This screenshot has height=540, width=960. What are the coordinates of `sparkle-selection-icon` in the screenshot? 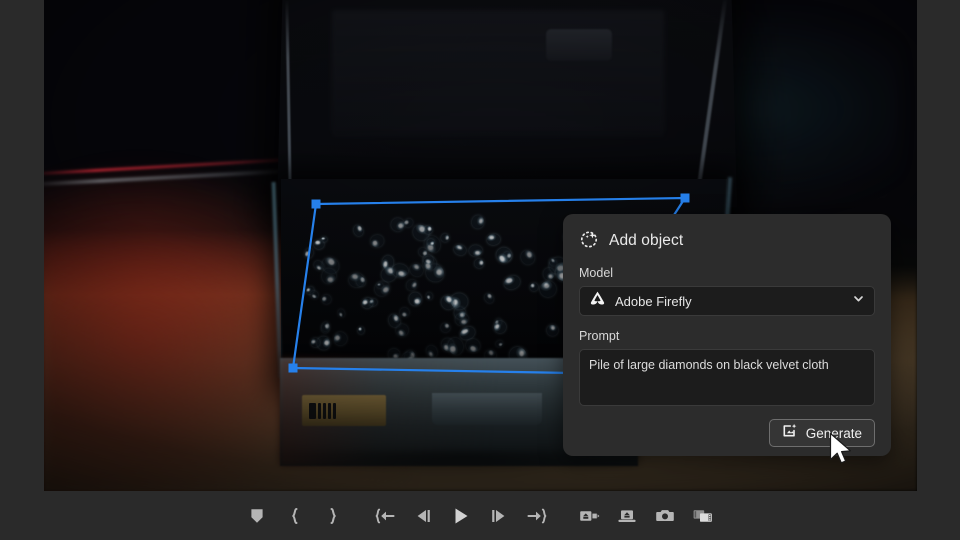 It's located at (589, 241).